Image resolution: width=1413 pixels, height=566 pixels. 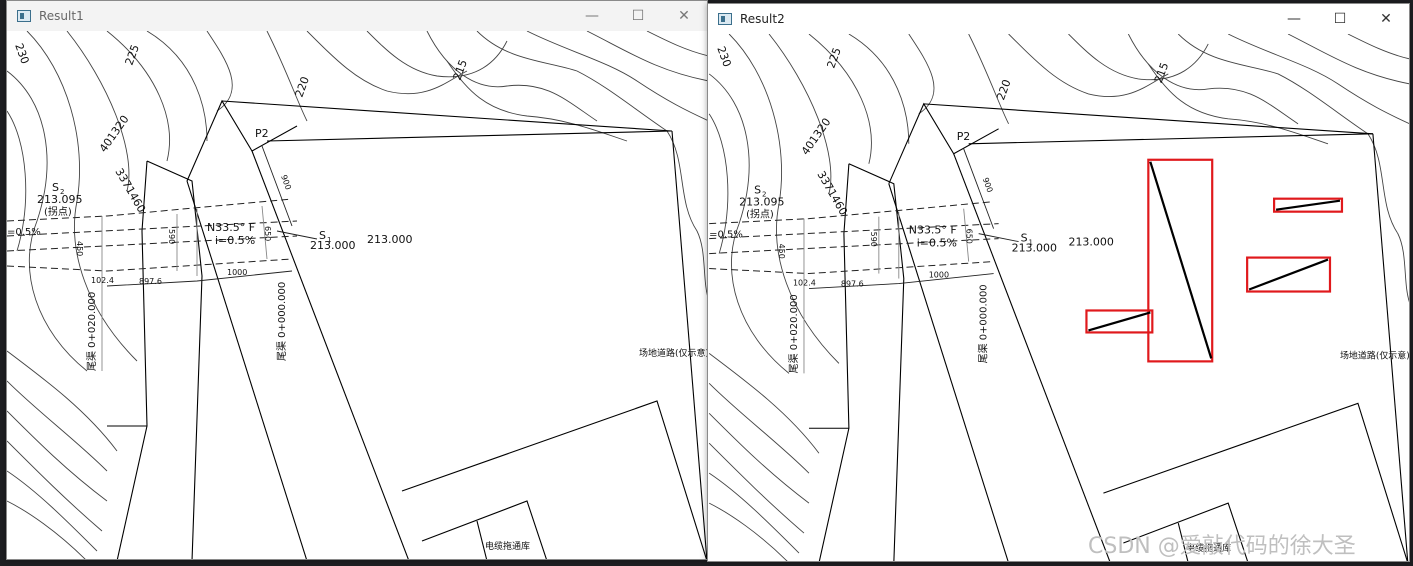 I want to click on window-title: Result2, so click(x=762, y=19).